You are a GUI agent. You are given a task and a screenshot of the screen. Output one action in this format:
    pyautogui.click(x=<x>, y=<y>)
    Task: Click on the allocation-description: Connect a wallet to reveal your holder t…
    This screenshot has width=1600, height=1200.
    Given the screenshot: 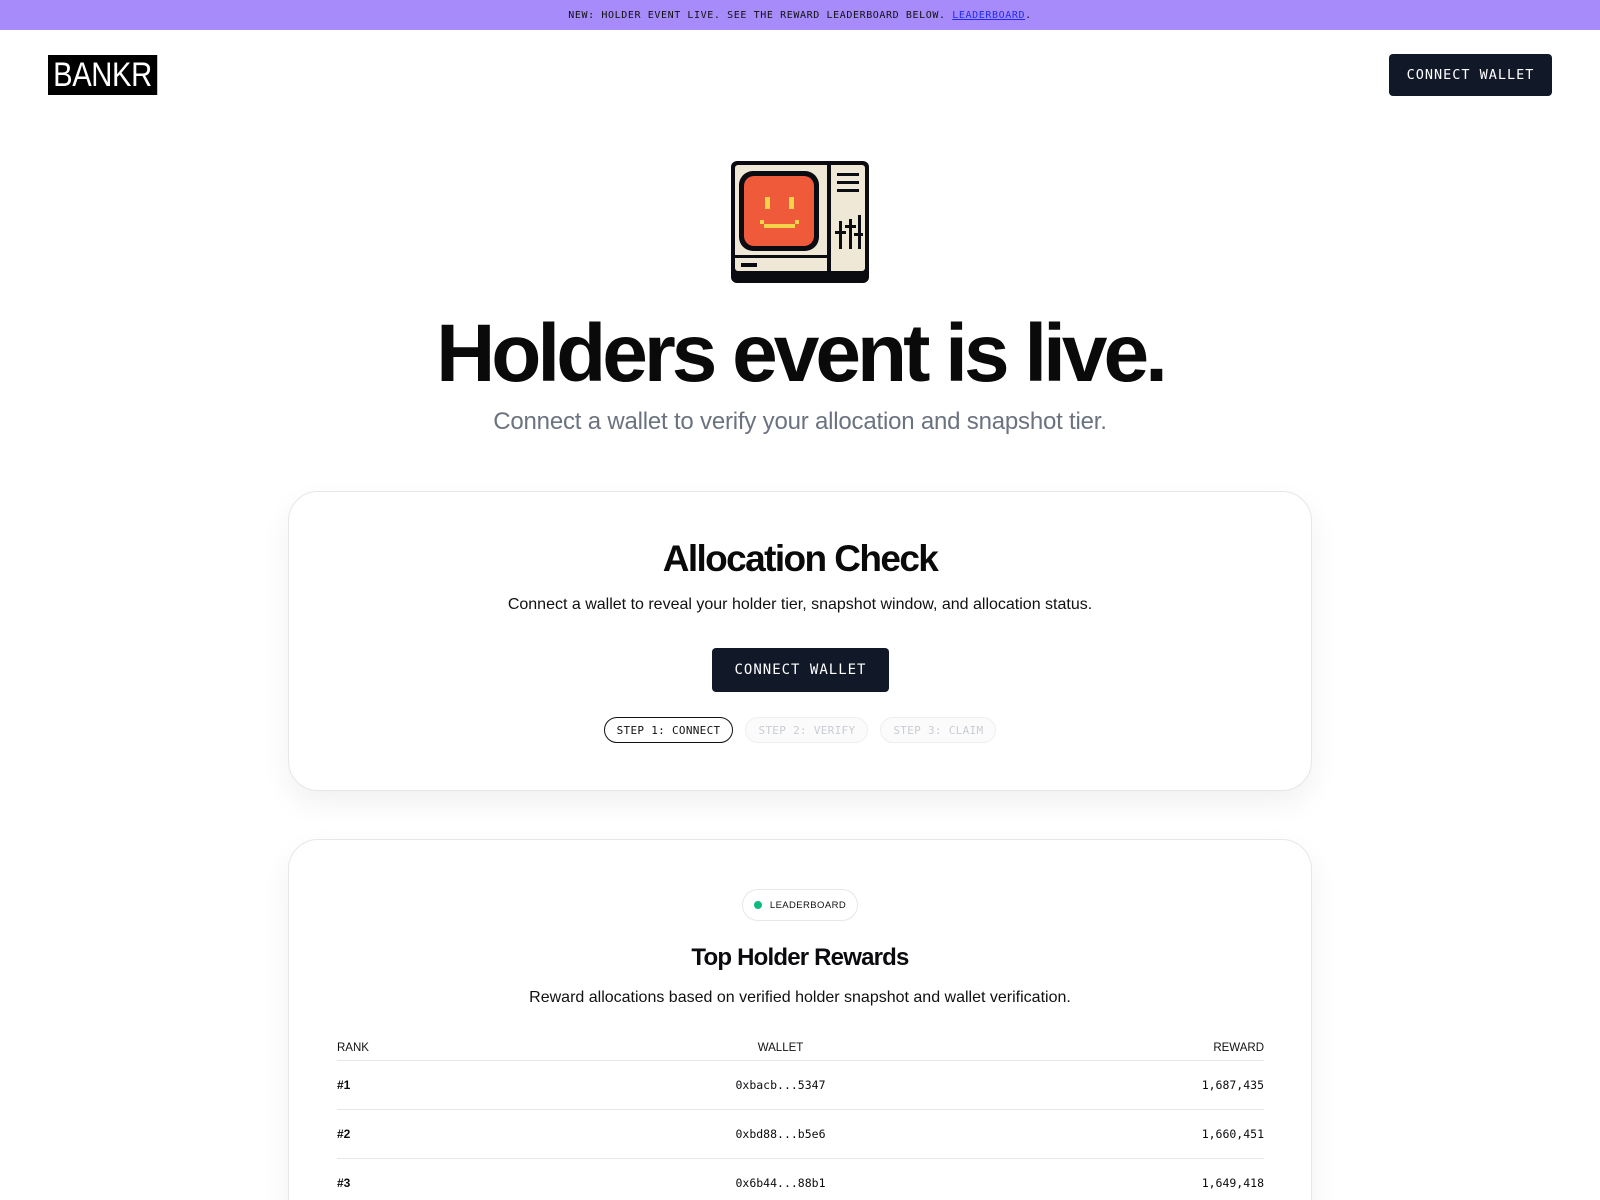 What is the action you would take?
    pyautogui.click(x=800, y=604)
    